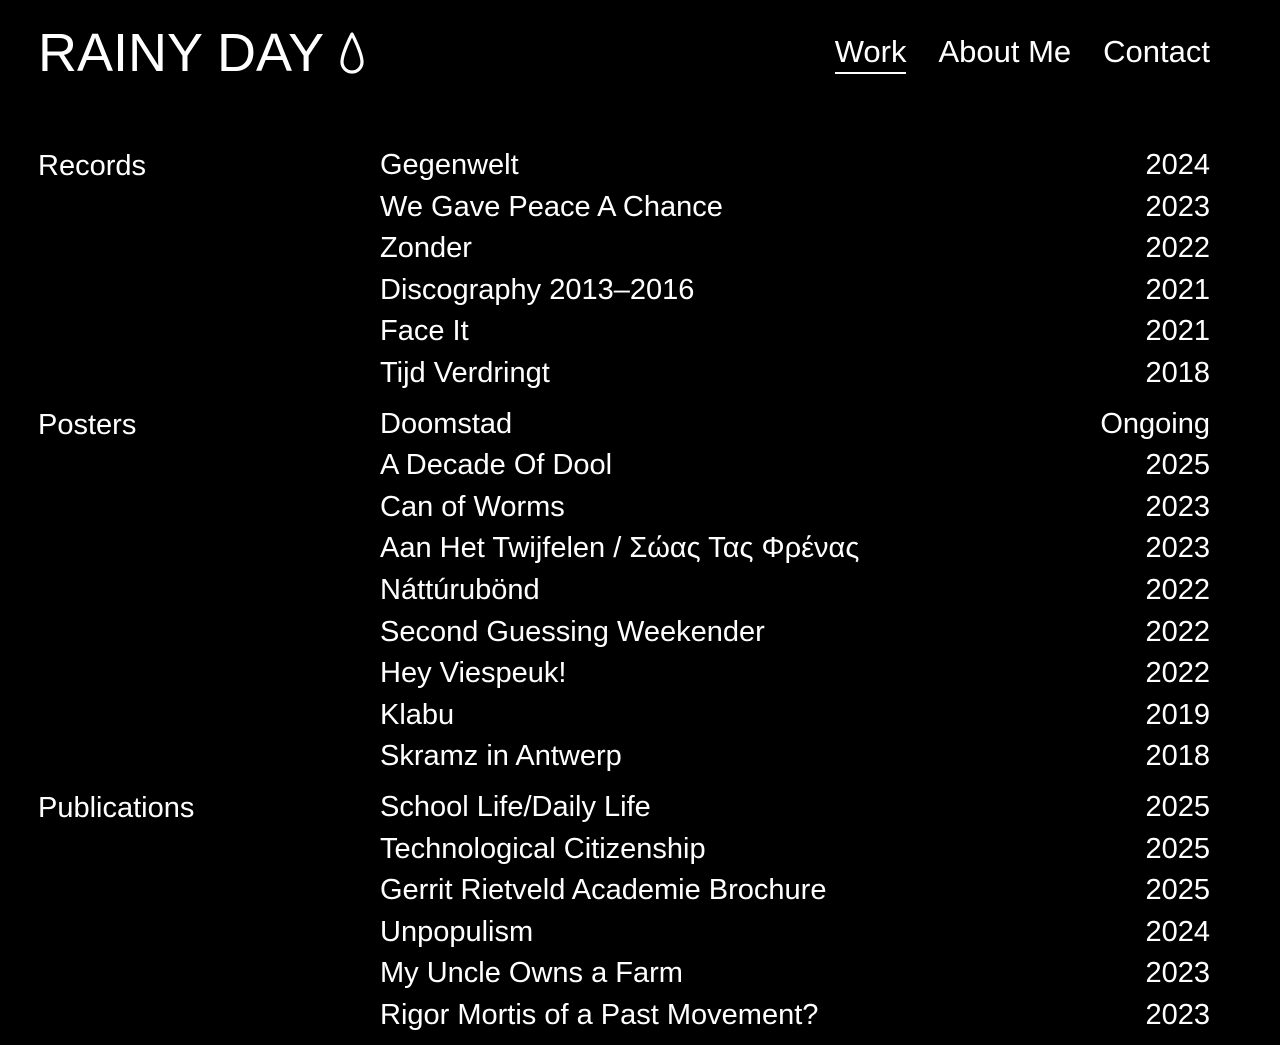 The width and height of the screenshot is (1280, 1045). I want to click on work-item-row: School Life/Daily Life 2025, so click(795, 808).